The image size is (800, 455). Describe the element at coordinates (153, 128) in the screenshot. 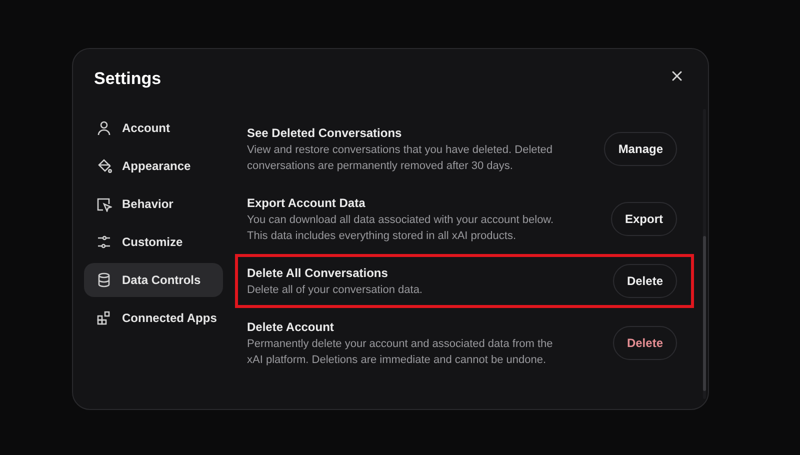

I see `sidebar-item: Account` at that location.